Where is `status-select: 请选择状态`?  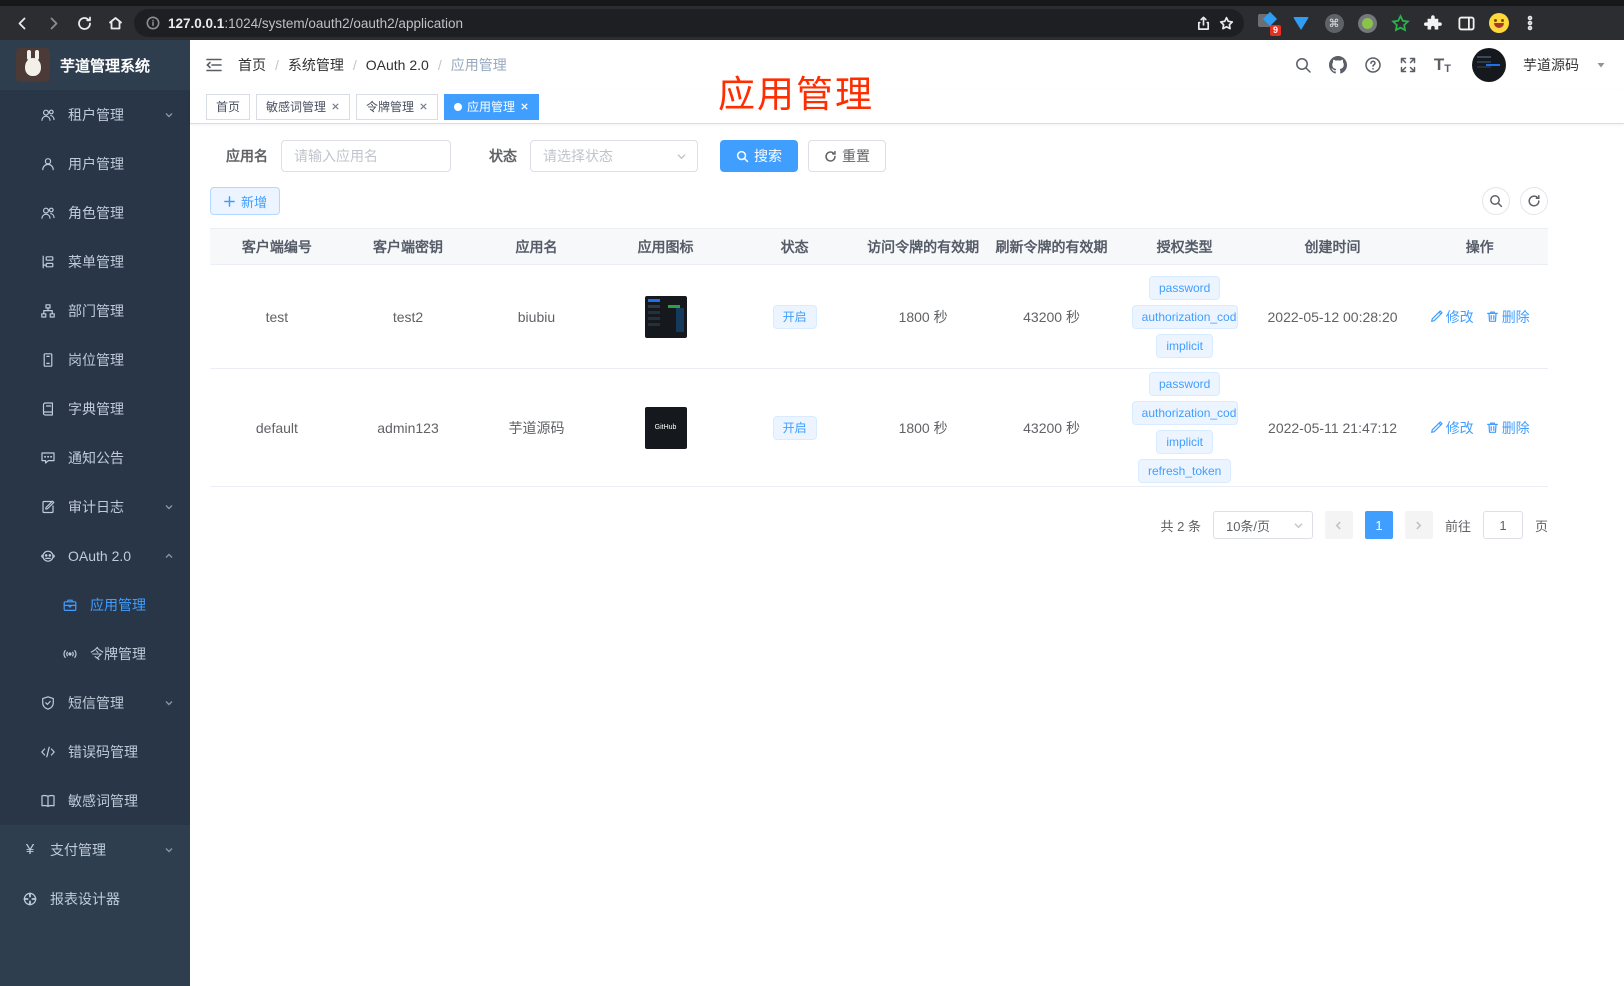
status-select: 请选择状态 is located at coordinates (614, 156).